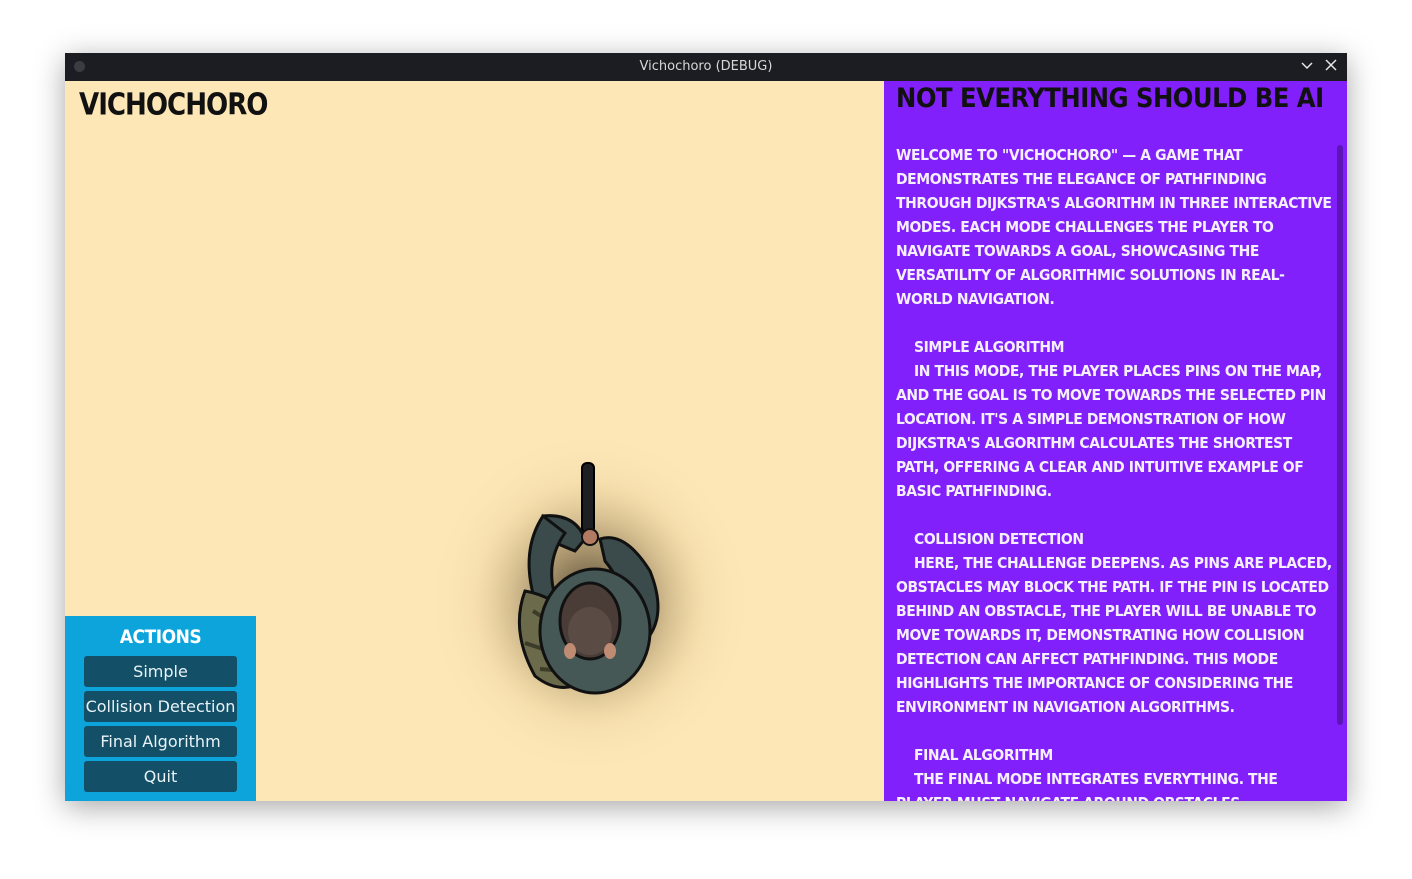  What do you see at coordinates (1331, 67) in the screenshot?
I see `close-icon` at bounding box center [1331, 67].